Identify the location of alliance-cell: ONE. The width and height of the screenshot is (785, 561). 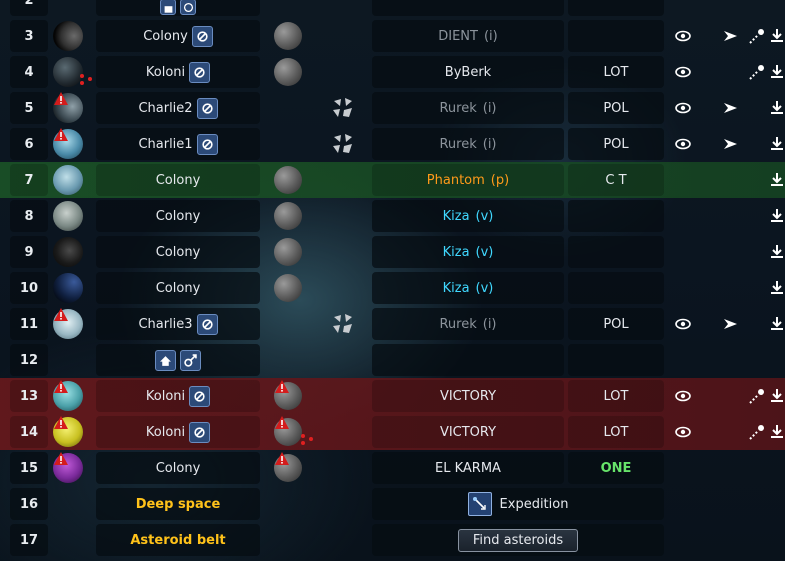
(616, 468).